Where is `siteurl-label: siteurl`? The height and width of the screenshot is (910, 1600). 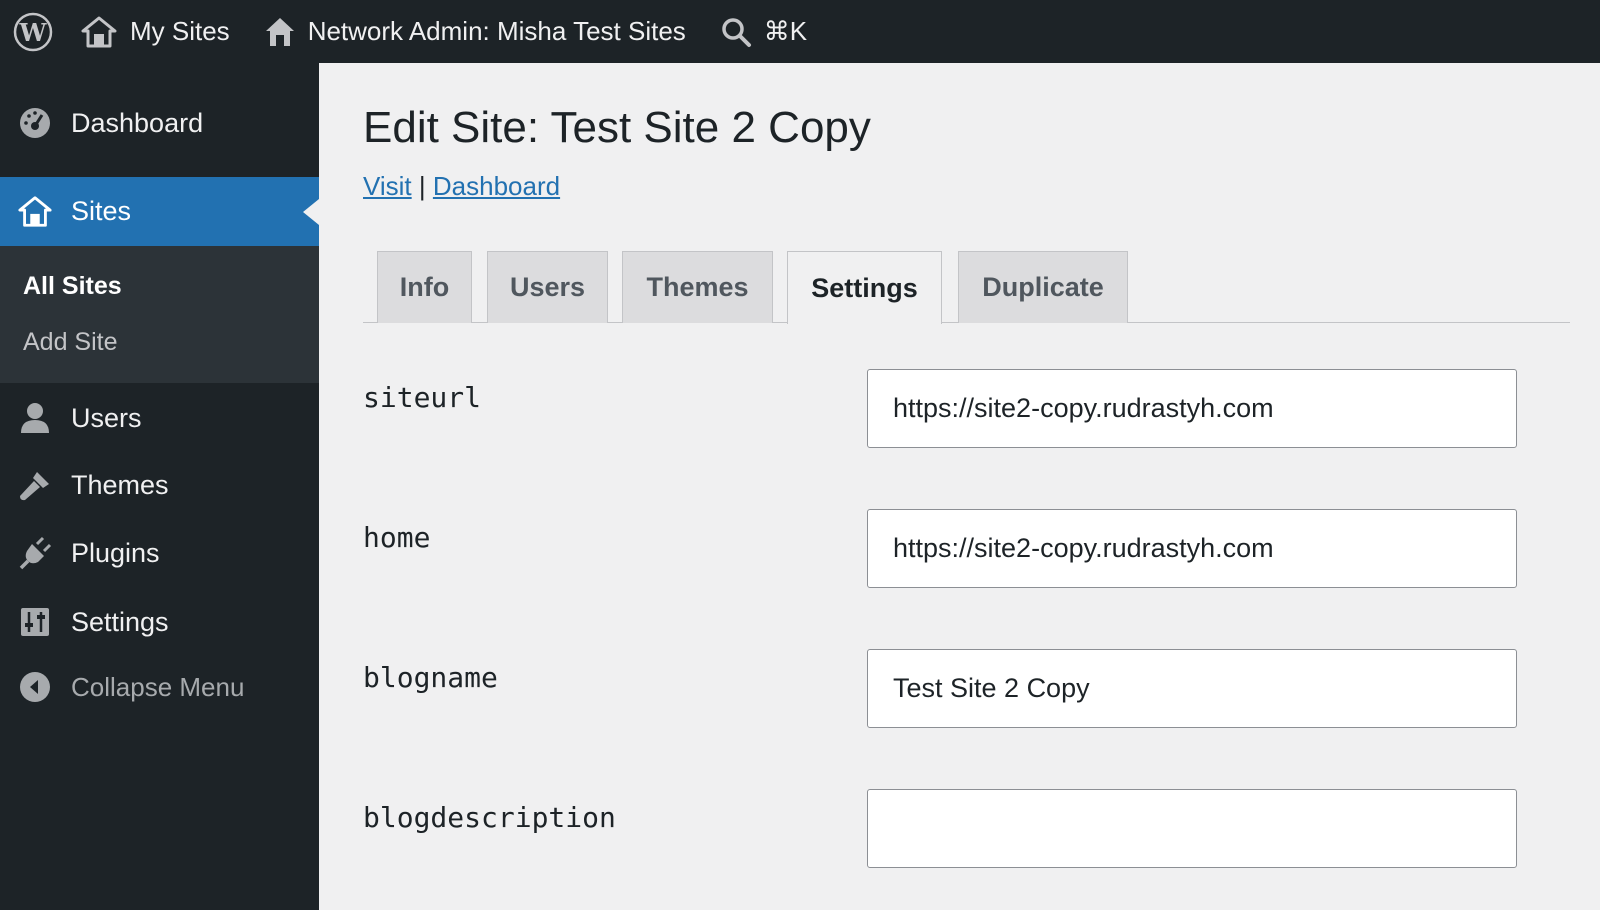 siteurl-label: siteurl is located at coordinates (422, 397).